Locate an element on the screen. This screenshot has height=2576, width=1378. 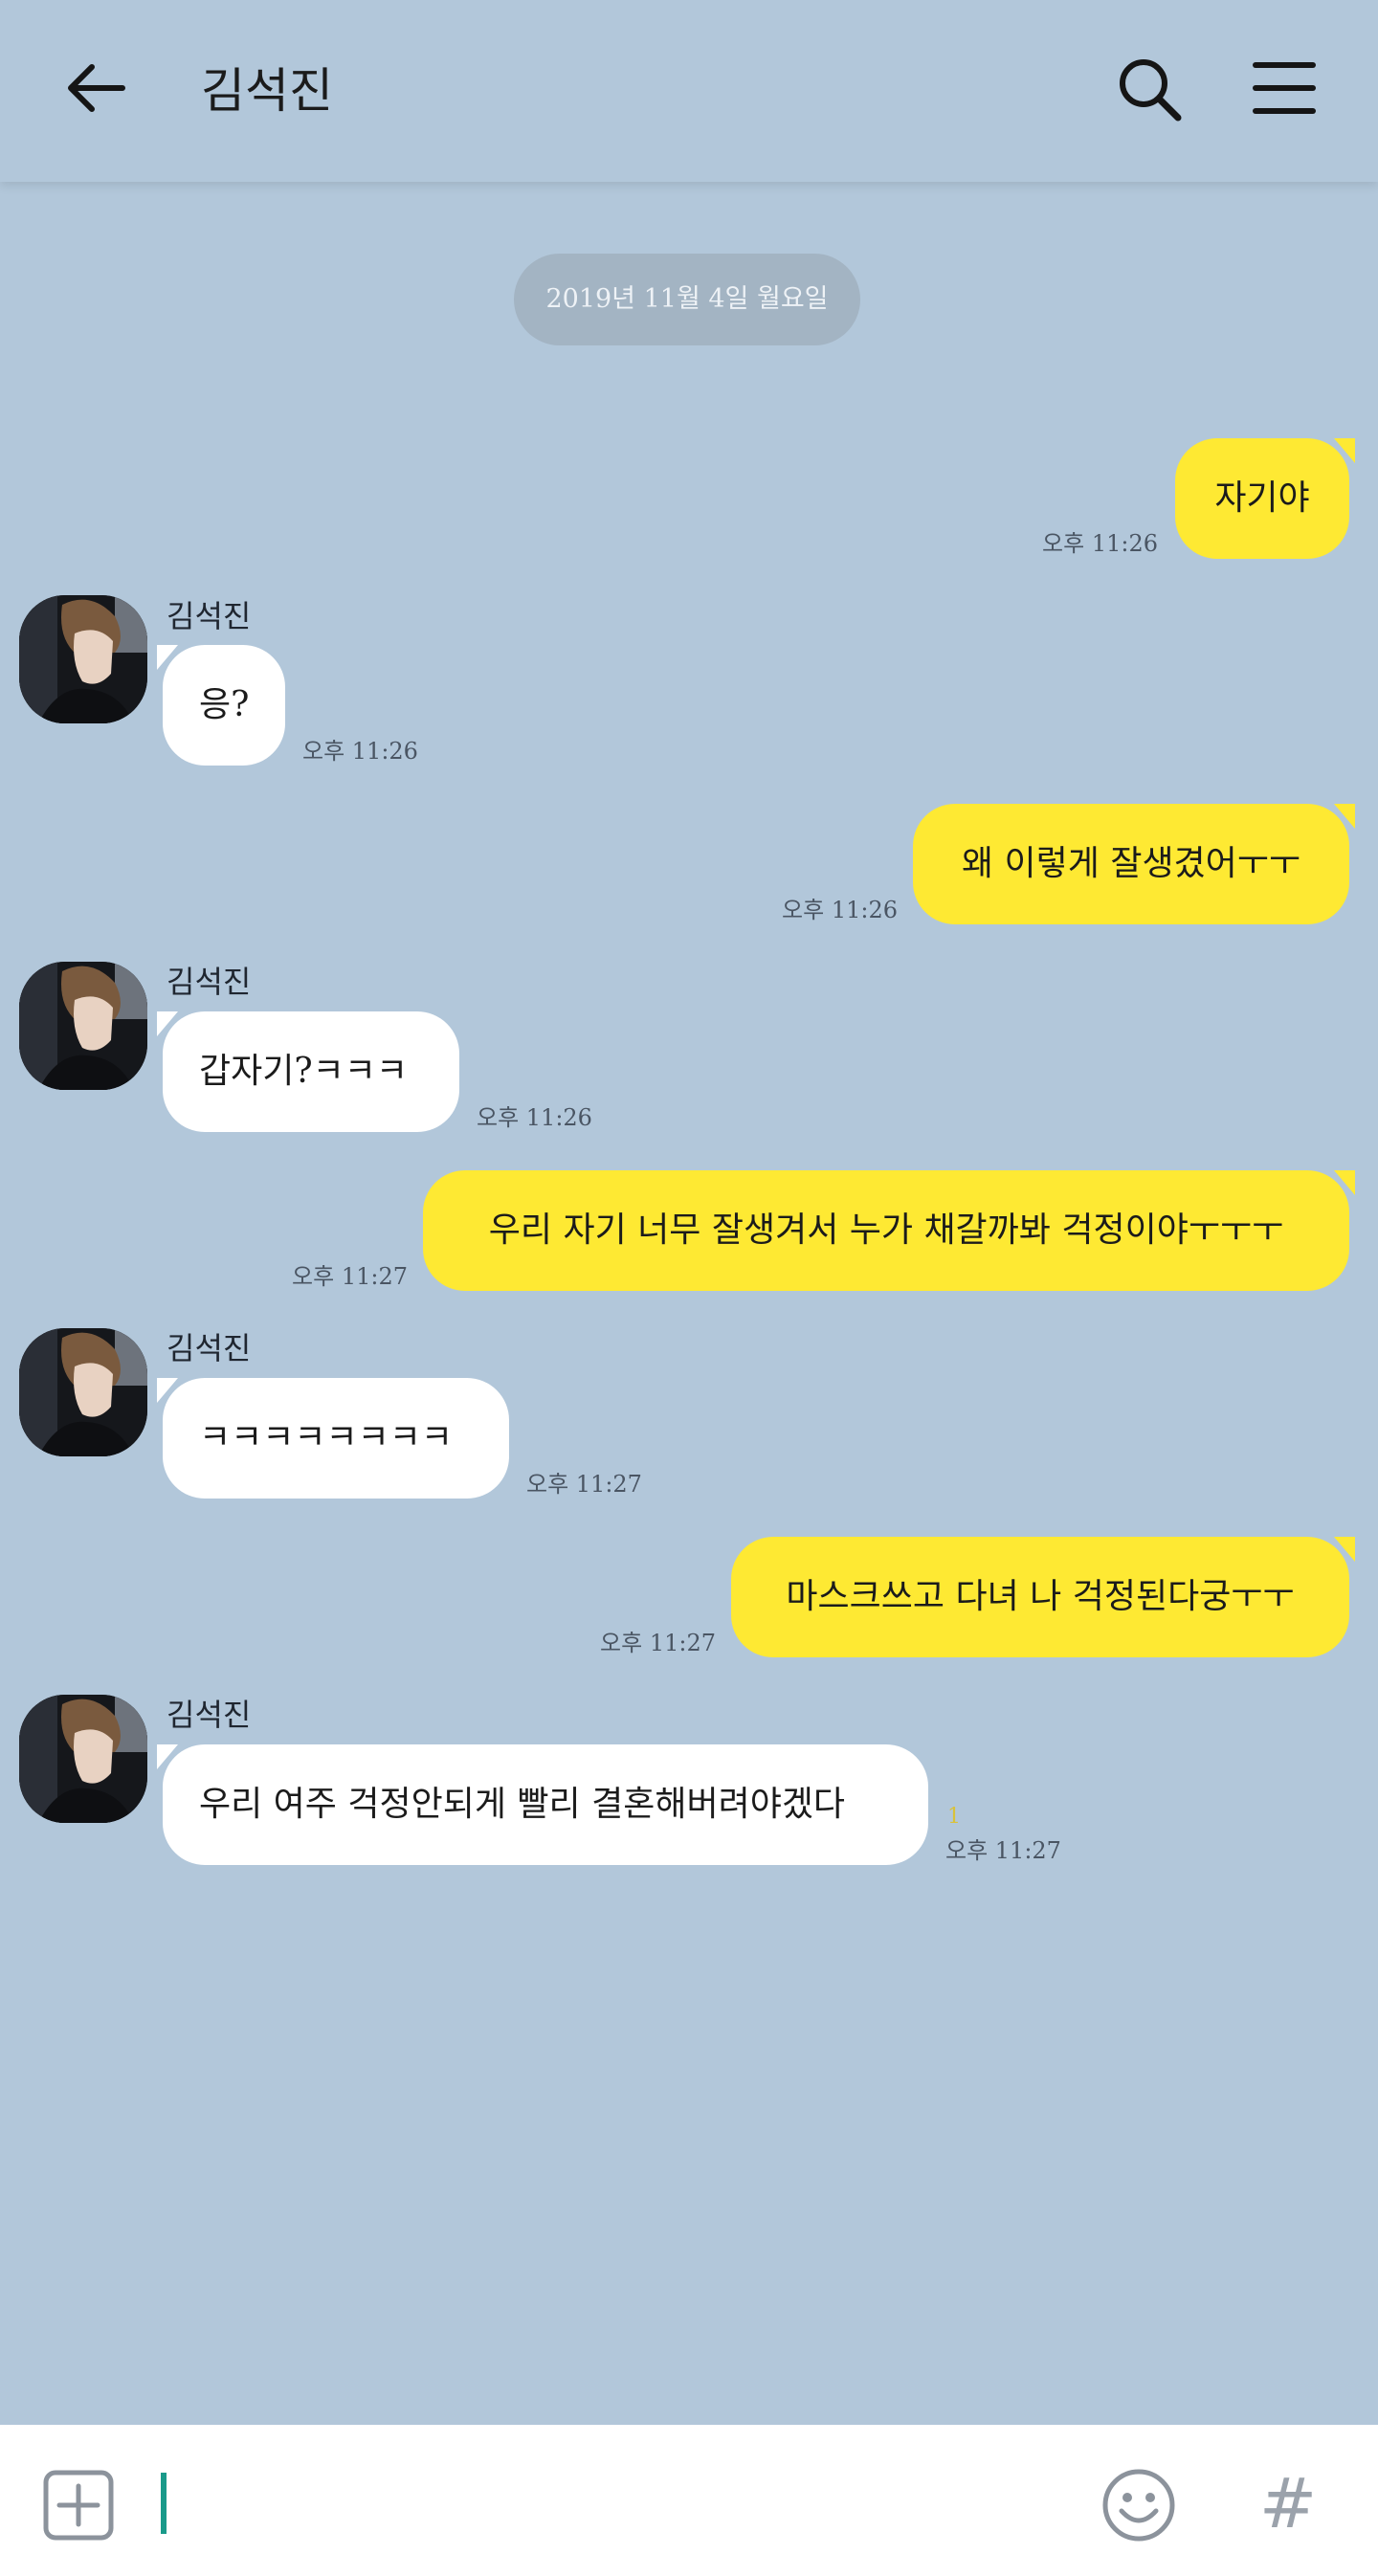
message-text: 우리 자기 너무 잘생겨서 누가 채갈까봐 걱정이야ㅜㅜㅜ is located at coordinates (886, 1230).